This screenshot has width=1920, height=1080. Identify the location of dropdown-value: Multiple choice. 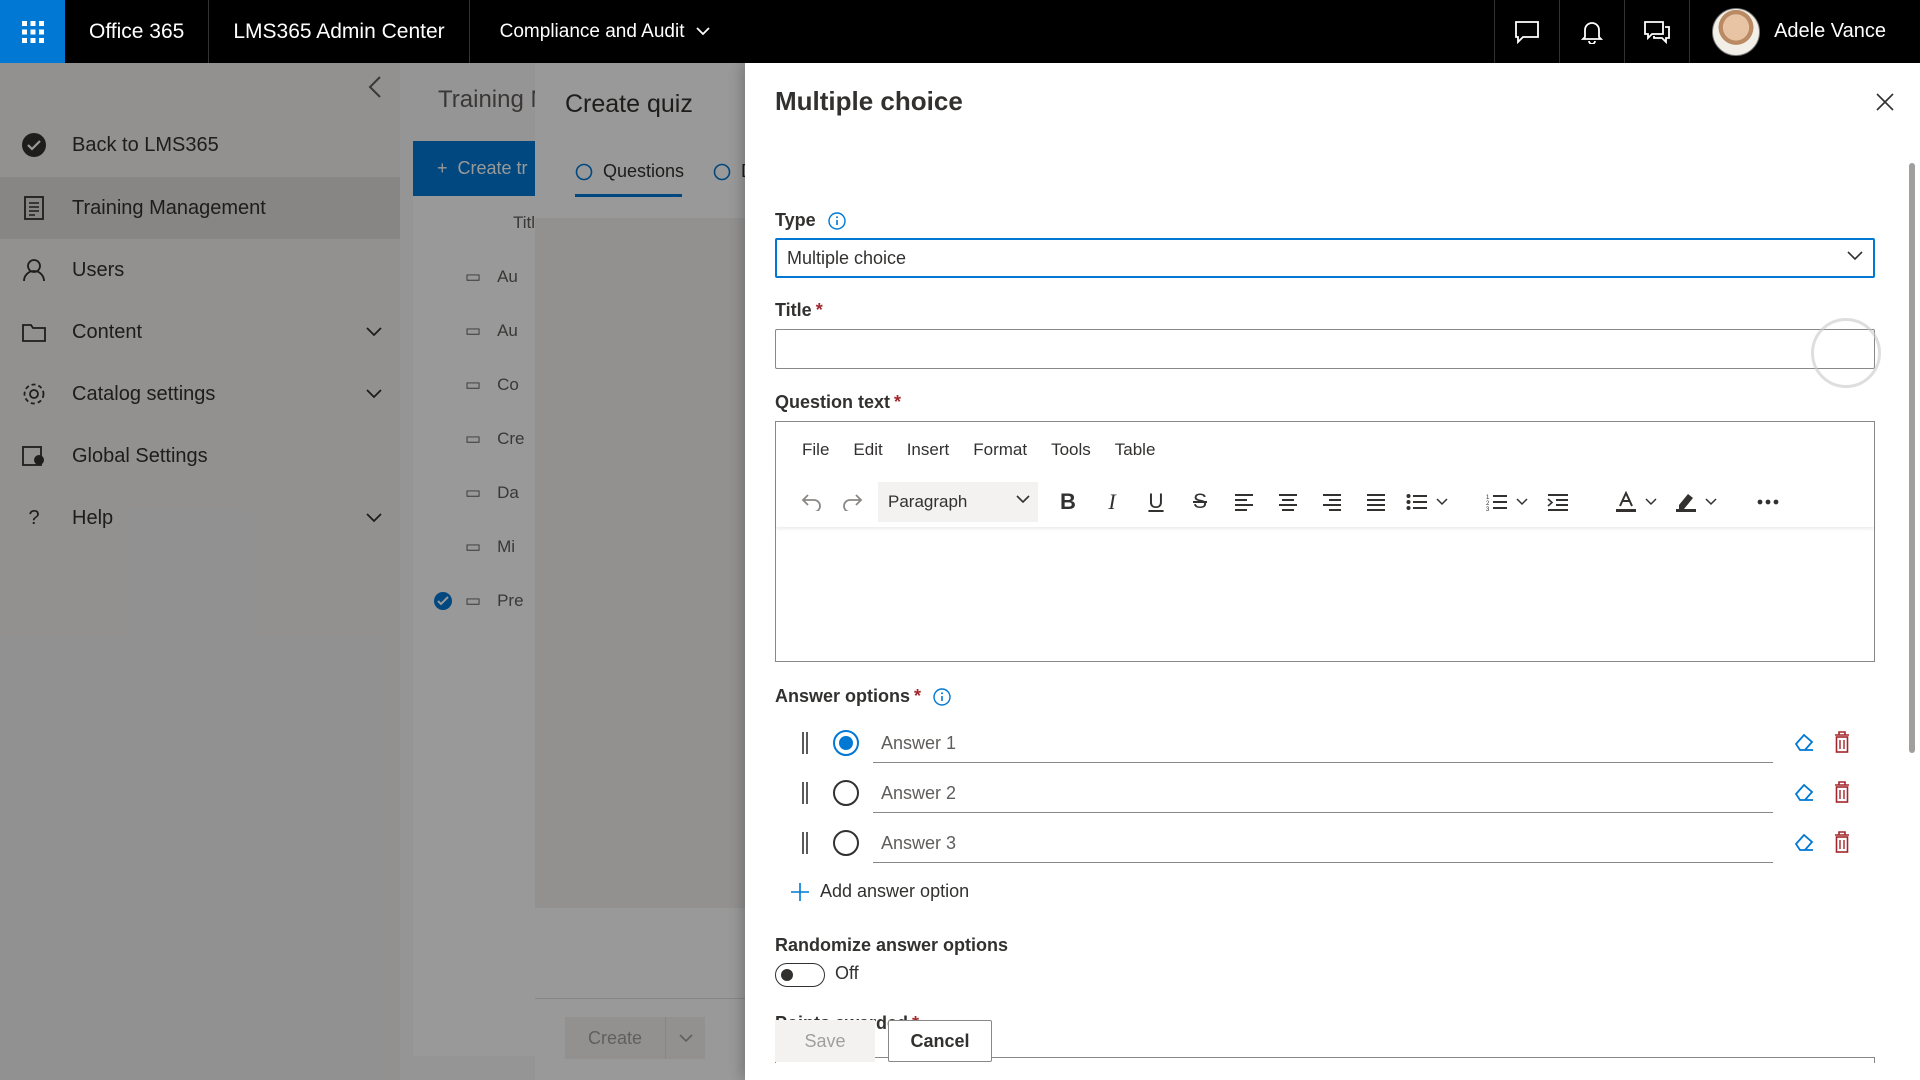
(847, 257).